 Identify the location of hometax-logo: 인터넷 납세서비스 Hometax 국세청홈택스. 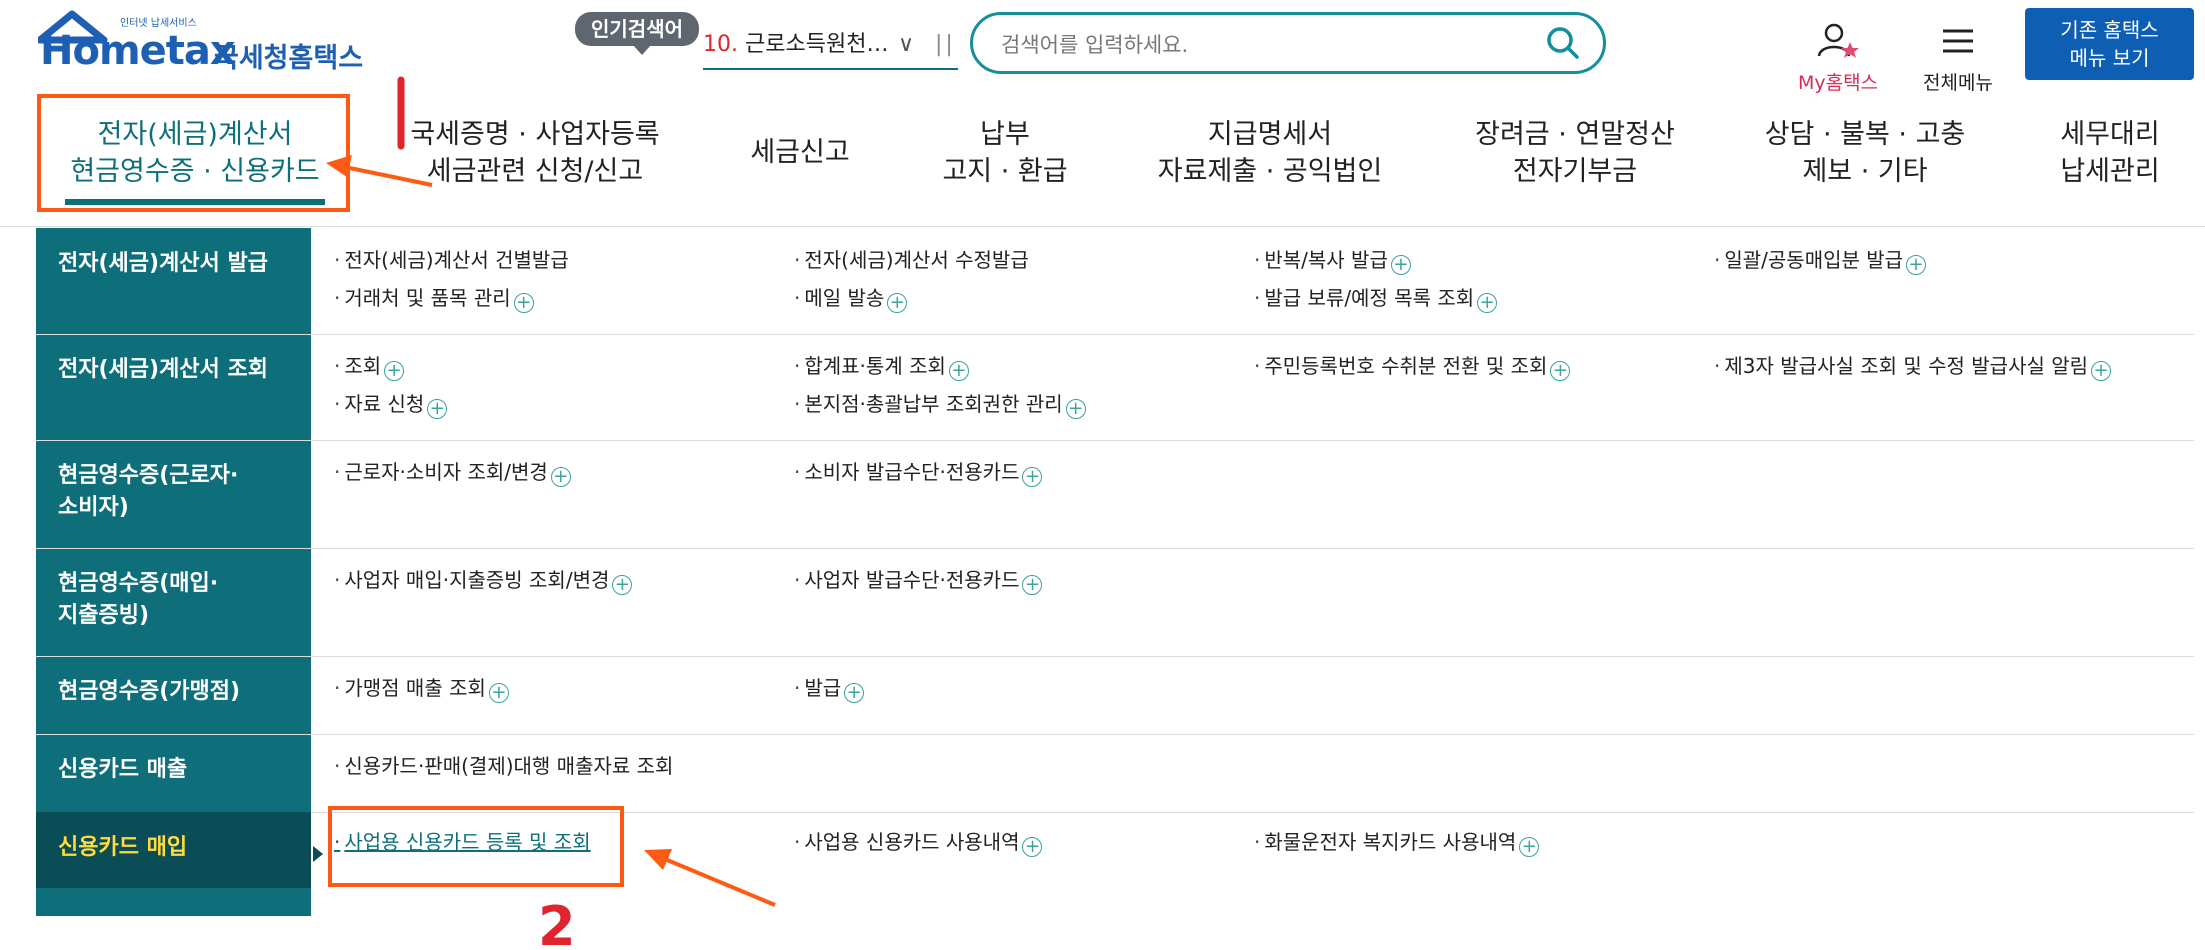
(202, 43).